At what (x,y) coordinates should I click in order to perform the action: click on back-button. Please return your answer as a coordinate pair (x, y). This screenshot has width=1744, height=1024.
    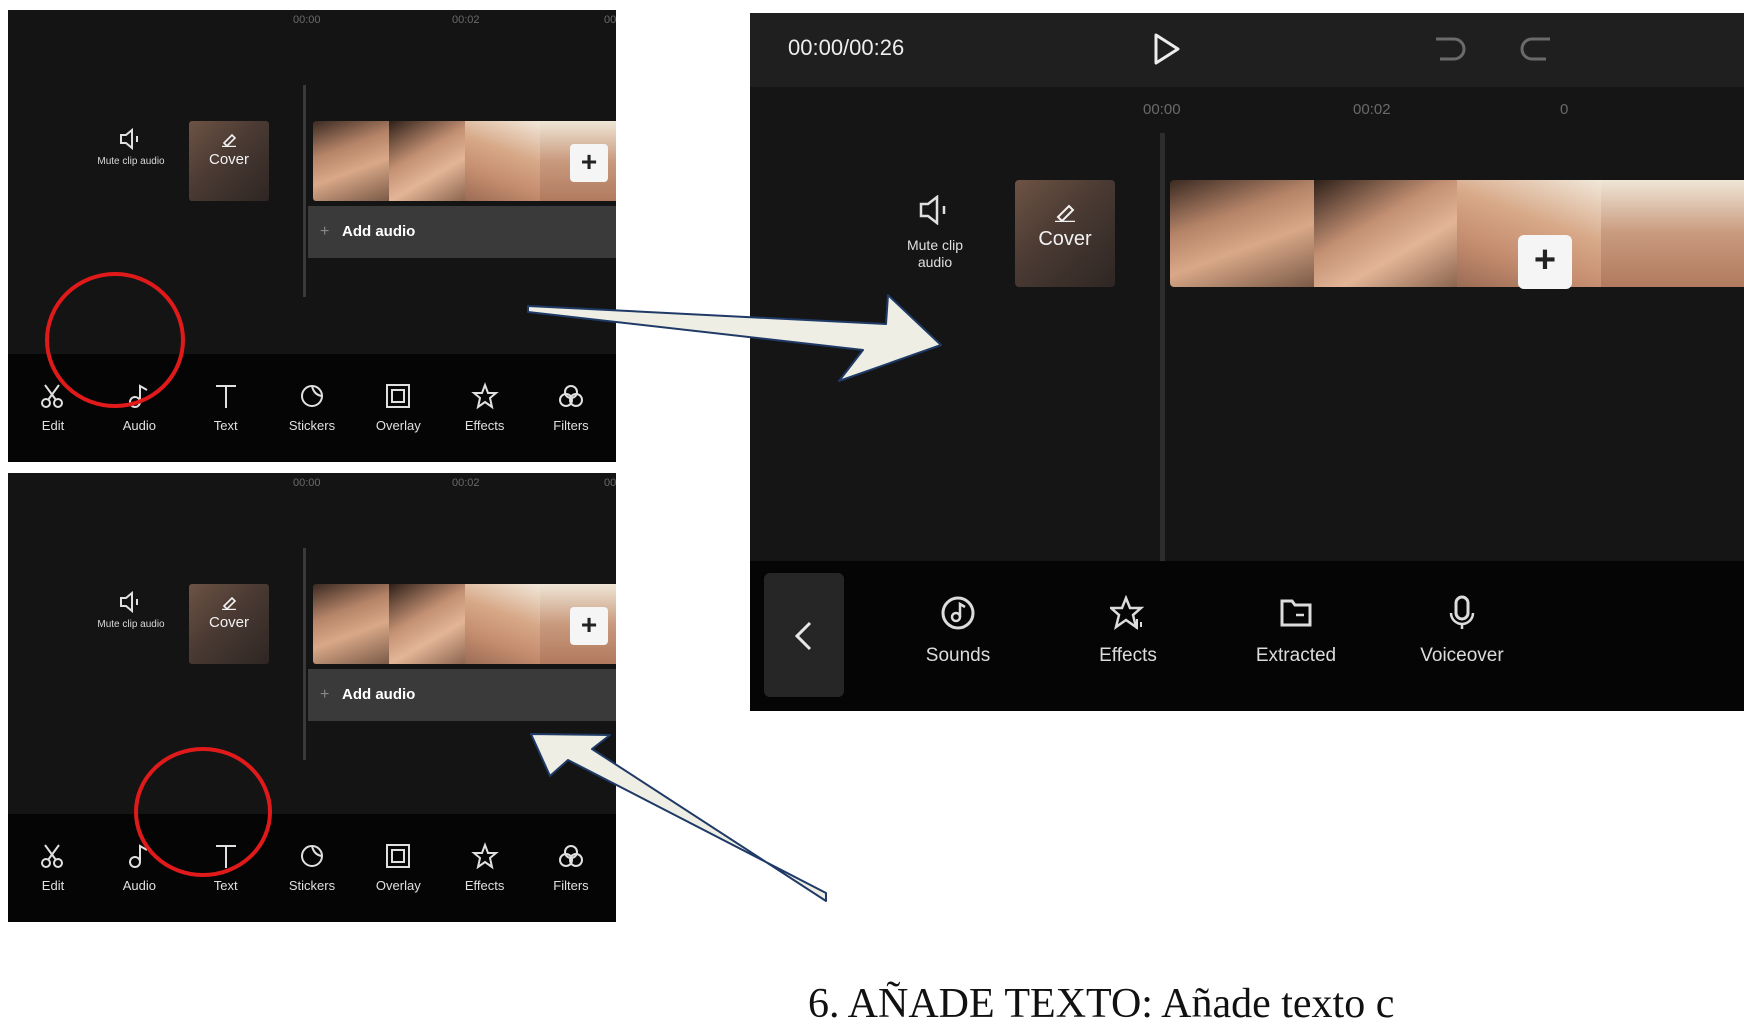
    Looking at the image, I should click on (804, 635).